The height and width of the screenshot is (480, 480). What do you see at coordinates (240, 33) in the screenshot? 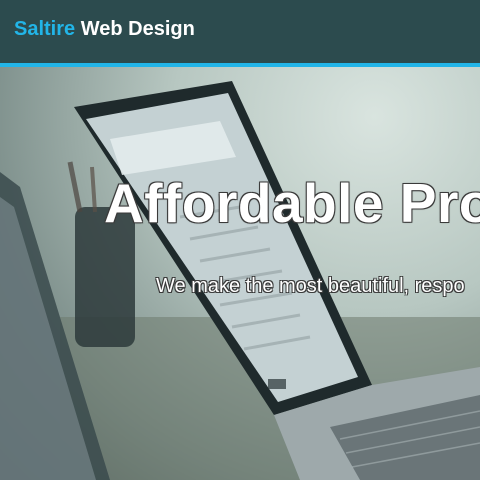
I see `site-header: Saltire Web Design` at bounding box center [240, 33].